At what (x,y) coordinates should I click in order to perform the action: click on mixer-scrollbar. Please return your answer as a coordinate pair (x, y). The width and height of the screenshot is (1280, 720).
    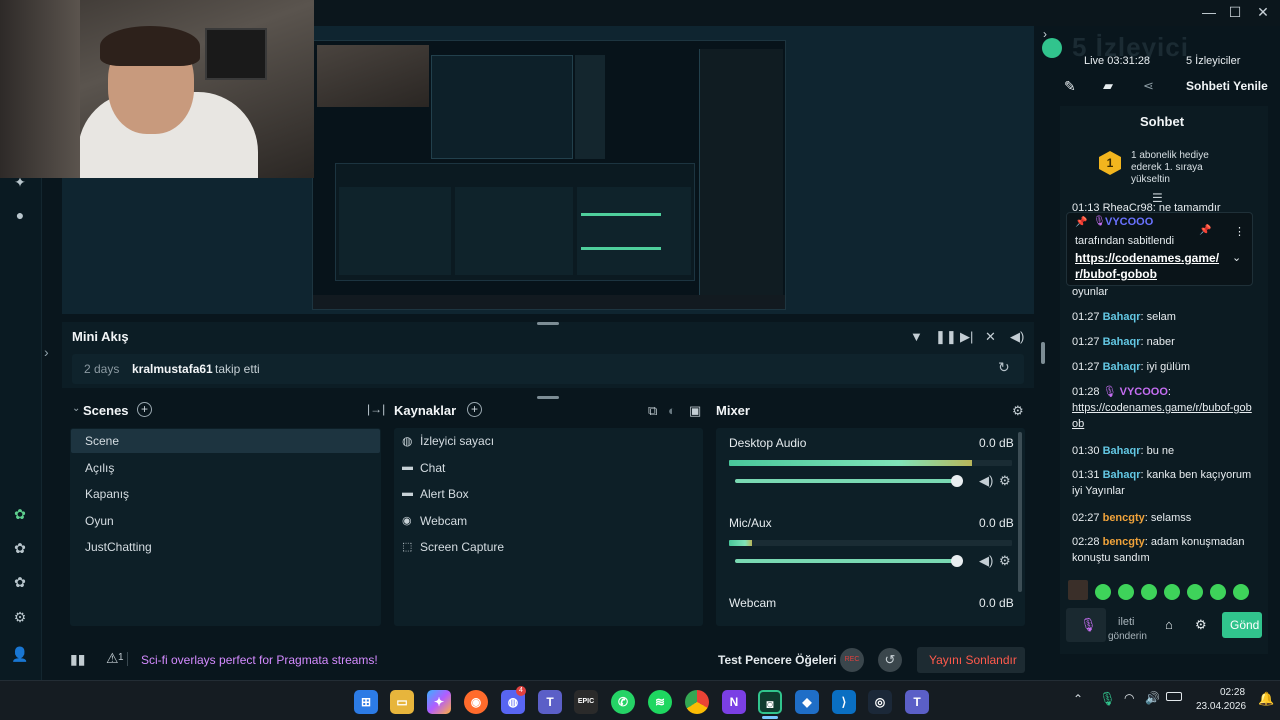
    Looking at the image, I should click on (1020, 512).